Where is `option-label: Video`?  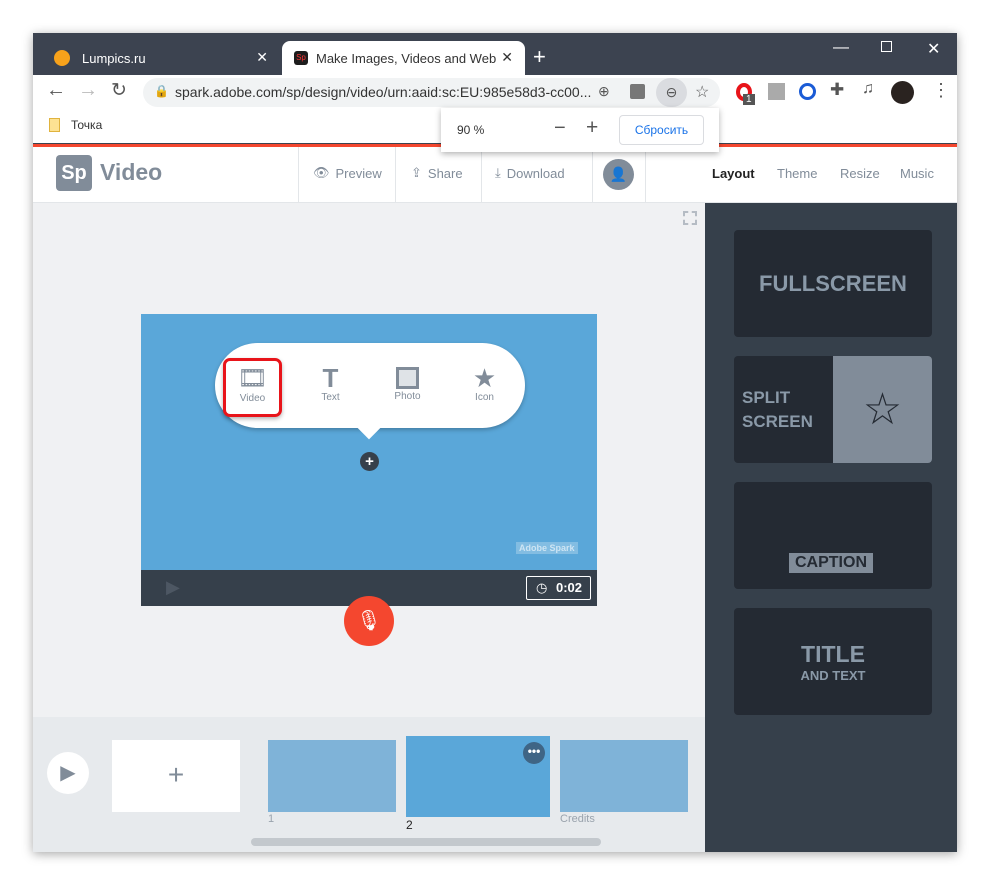 option-label: Video is located at coordinates (252, 398).